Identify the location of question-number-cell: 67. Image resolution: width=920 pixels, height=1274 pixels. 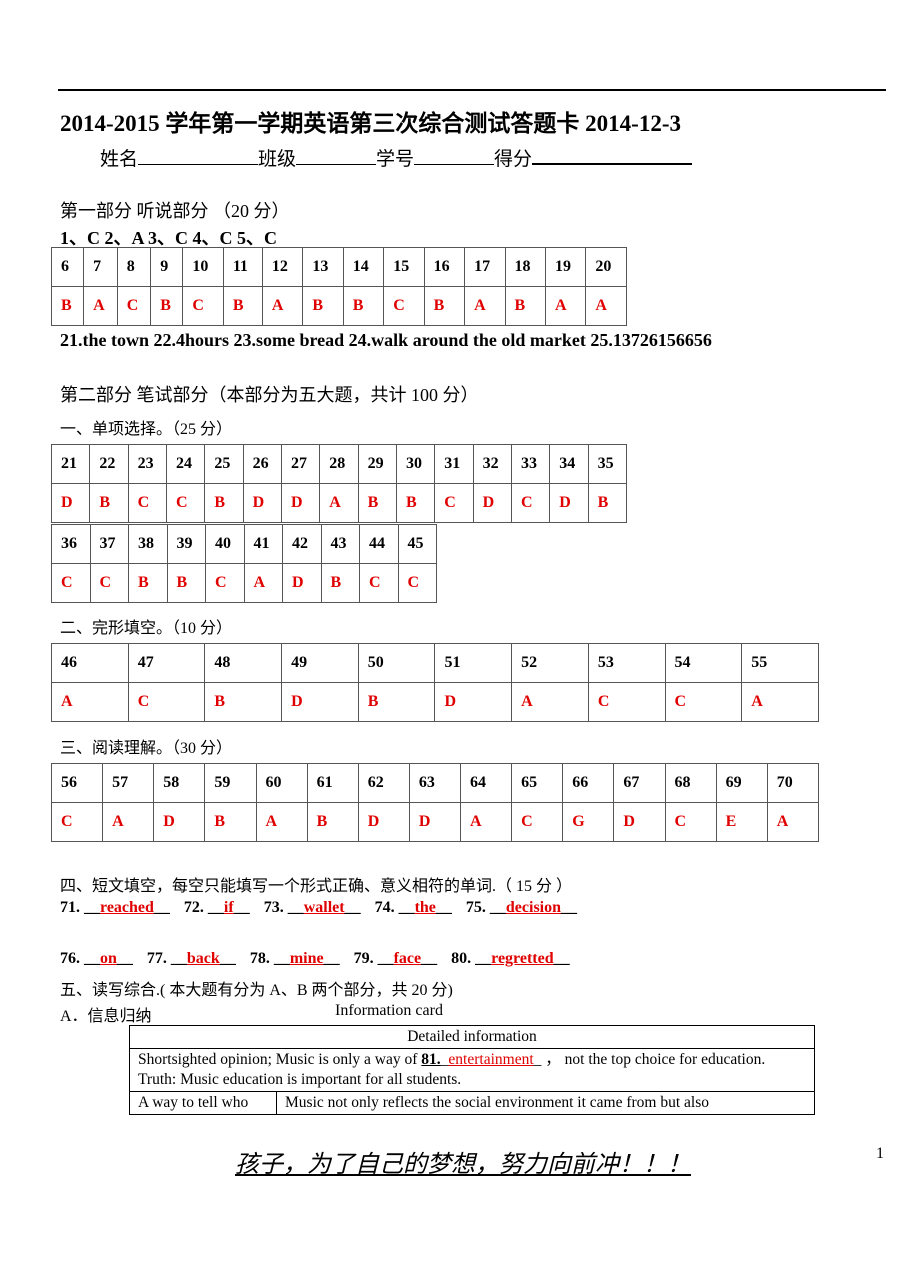
(639, 783).